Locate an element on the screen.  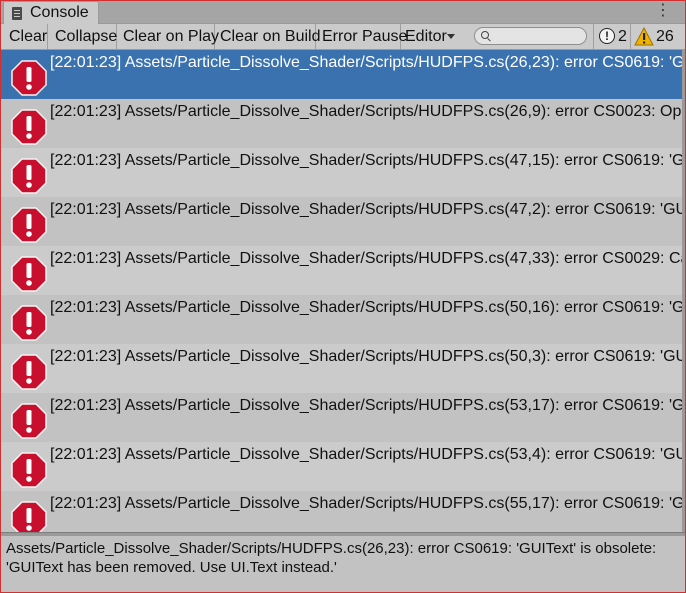
clear-on-play-toggle: Clear on Play is located at coordinates (168, 36).